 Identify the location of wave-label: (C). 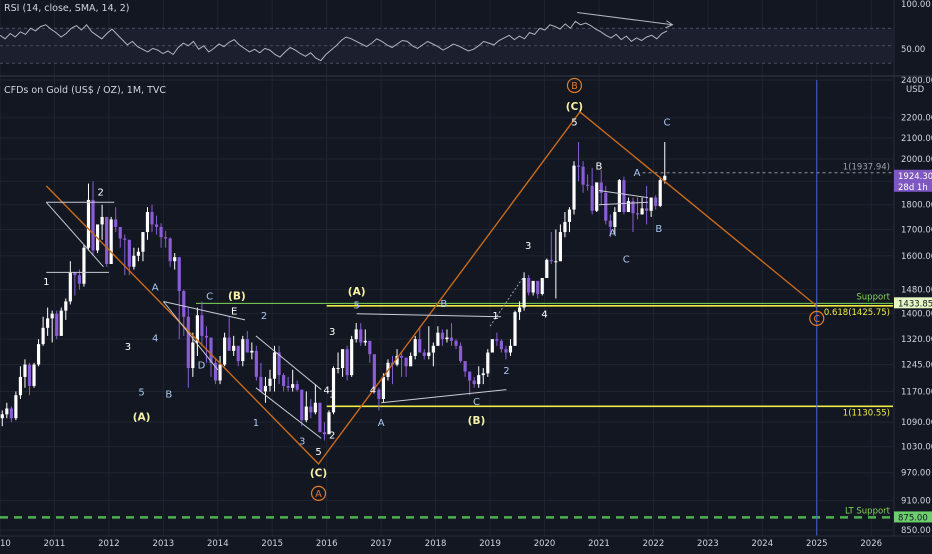
(574, 107).